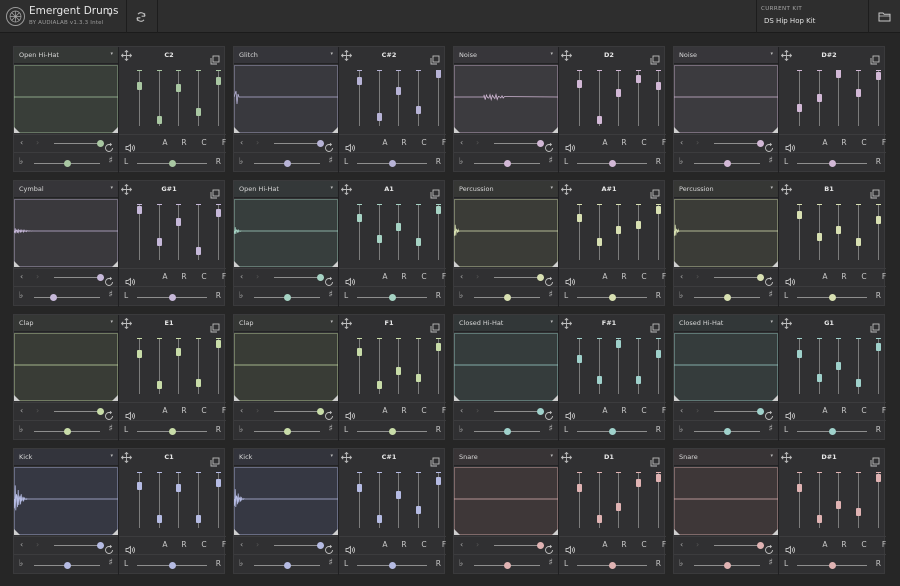  What do you see at coordinates (37, 276) in the screenshot?
I see `next-sample-button: ›` at bounding box center [37, 276].